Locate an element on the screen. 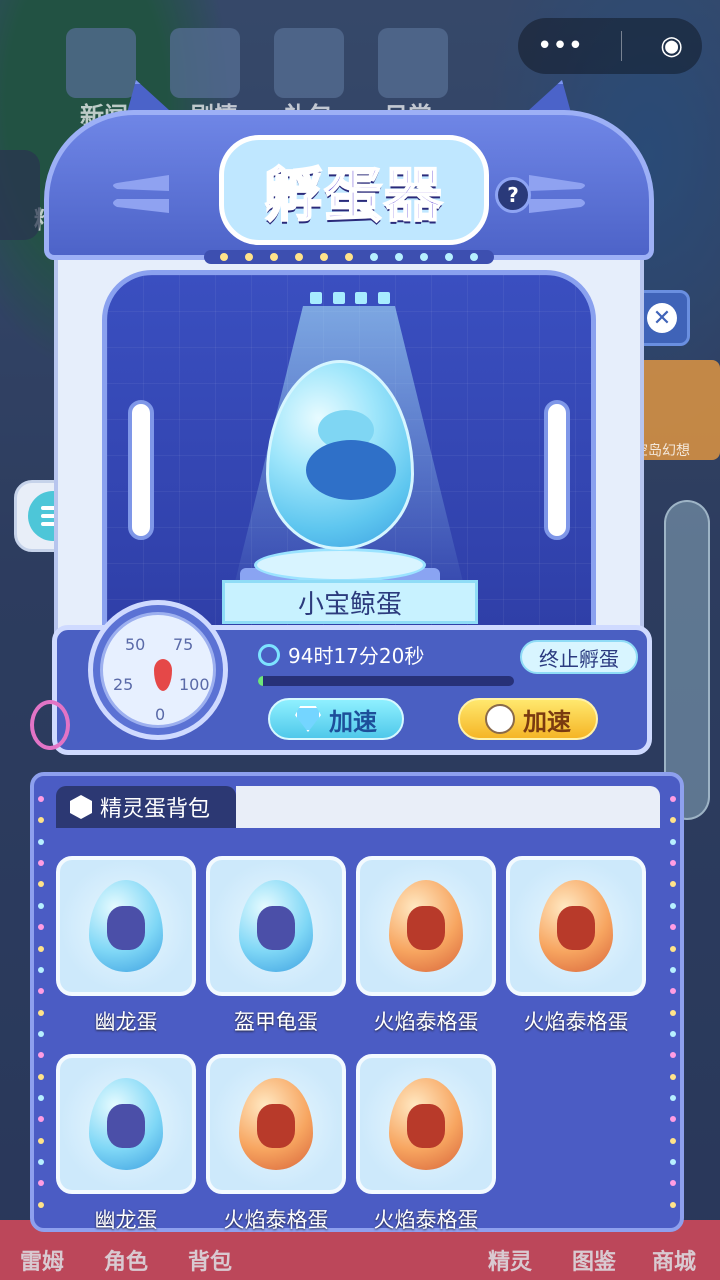 This screenshot has height=1280, width=720. right-whisker-decoration is located at coordinates (557, 194).